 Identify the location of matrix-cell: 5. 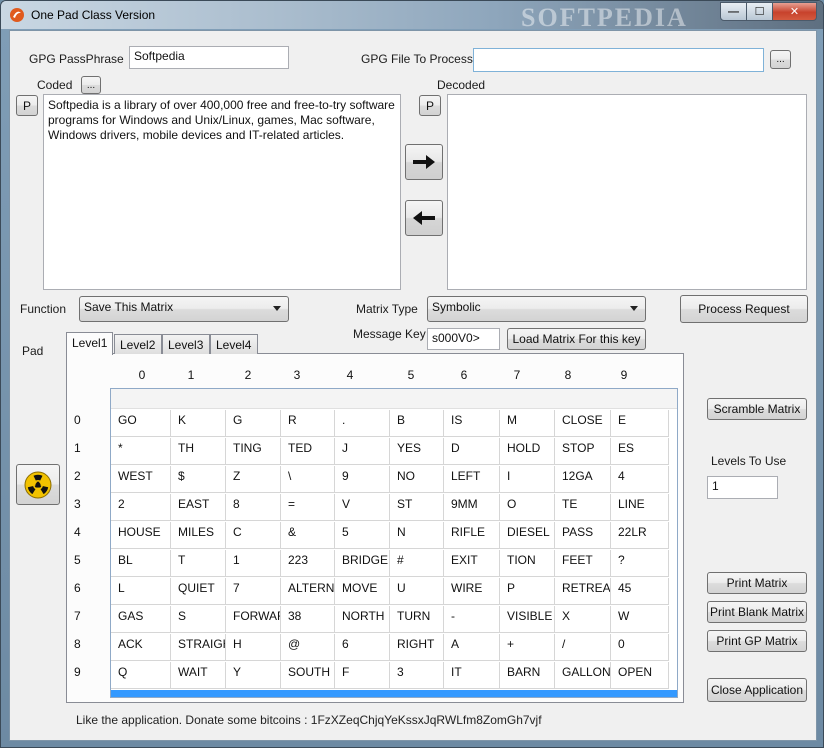
(362, 535).